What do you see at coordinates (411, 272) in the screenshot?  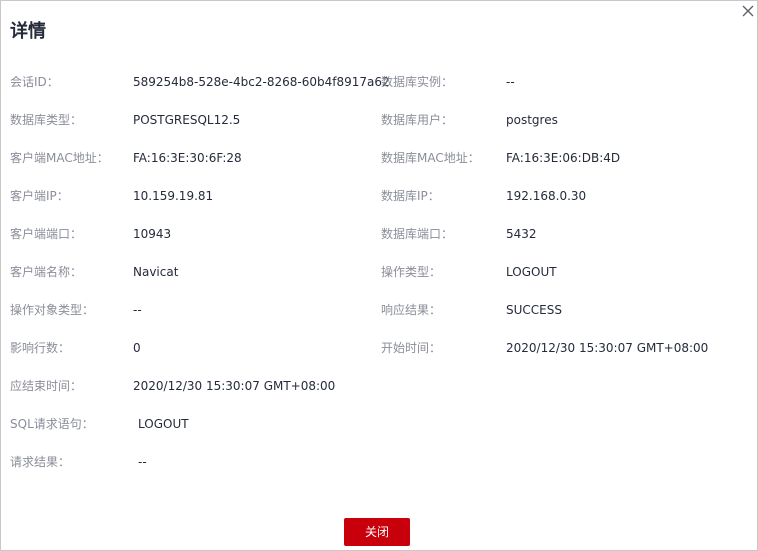 I see `operation-type-label: 操作类型：` at bounding box center [411, 272].